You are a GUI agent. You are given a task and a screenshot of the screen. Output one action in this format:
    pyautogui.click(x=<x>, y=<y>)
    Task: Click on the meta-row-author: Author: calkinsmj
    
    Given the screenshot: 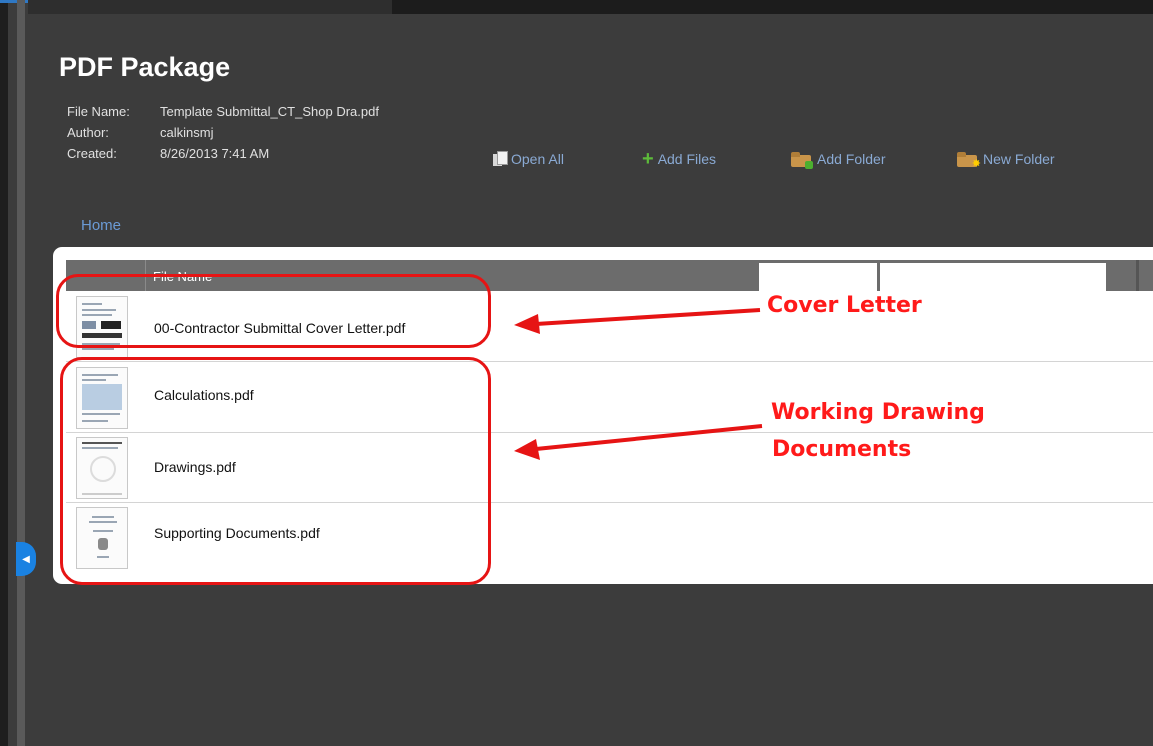 What is the action you would take?
    pyautogui.click(x=223, y=132)
    